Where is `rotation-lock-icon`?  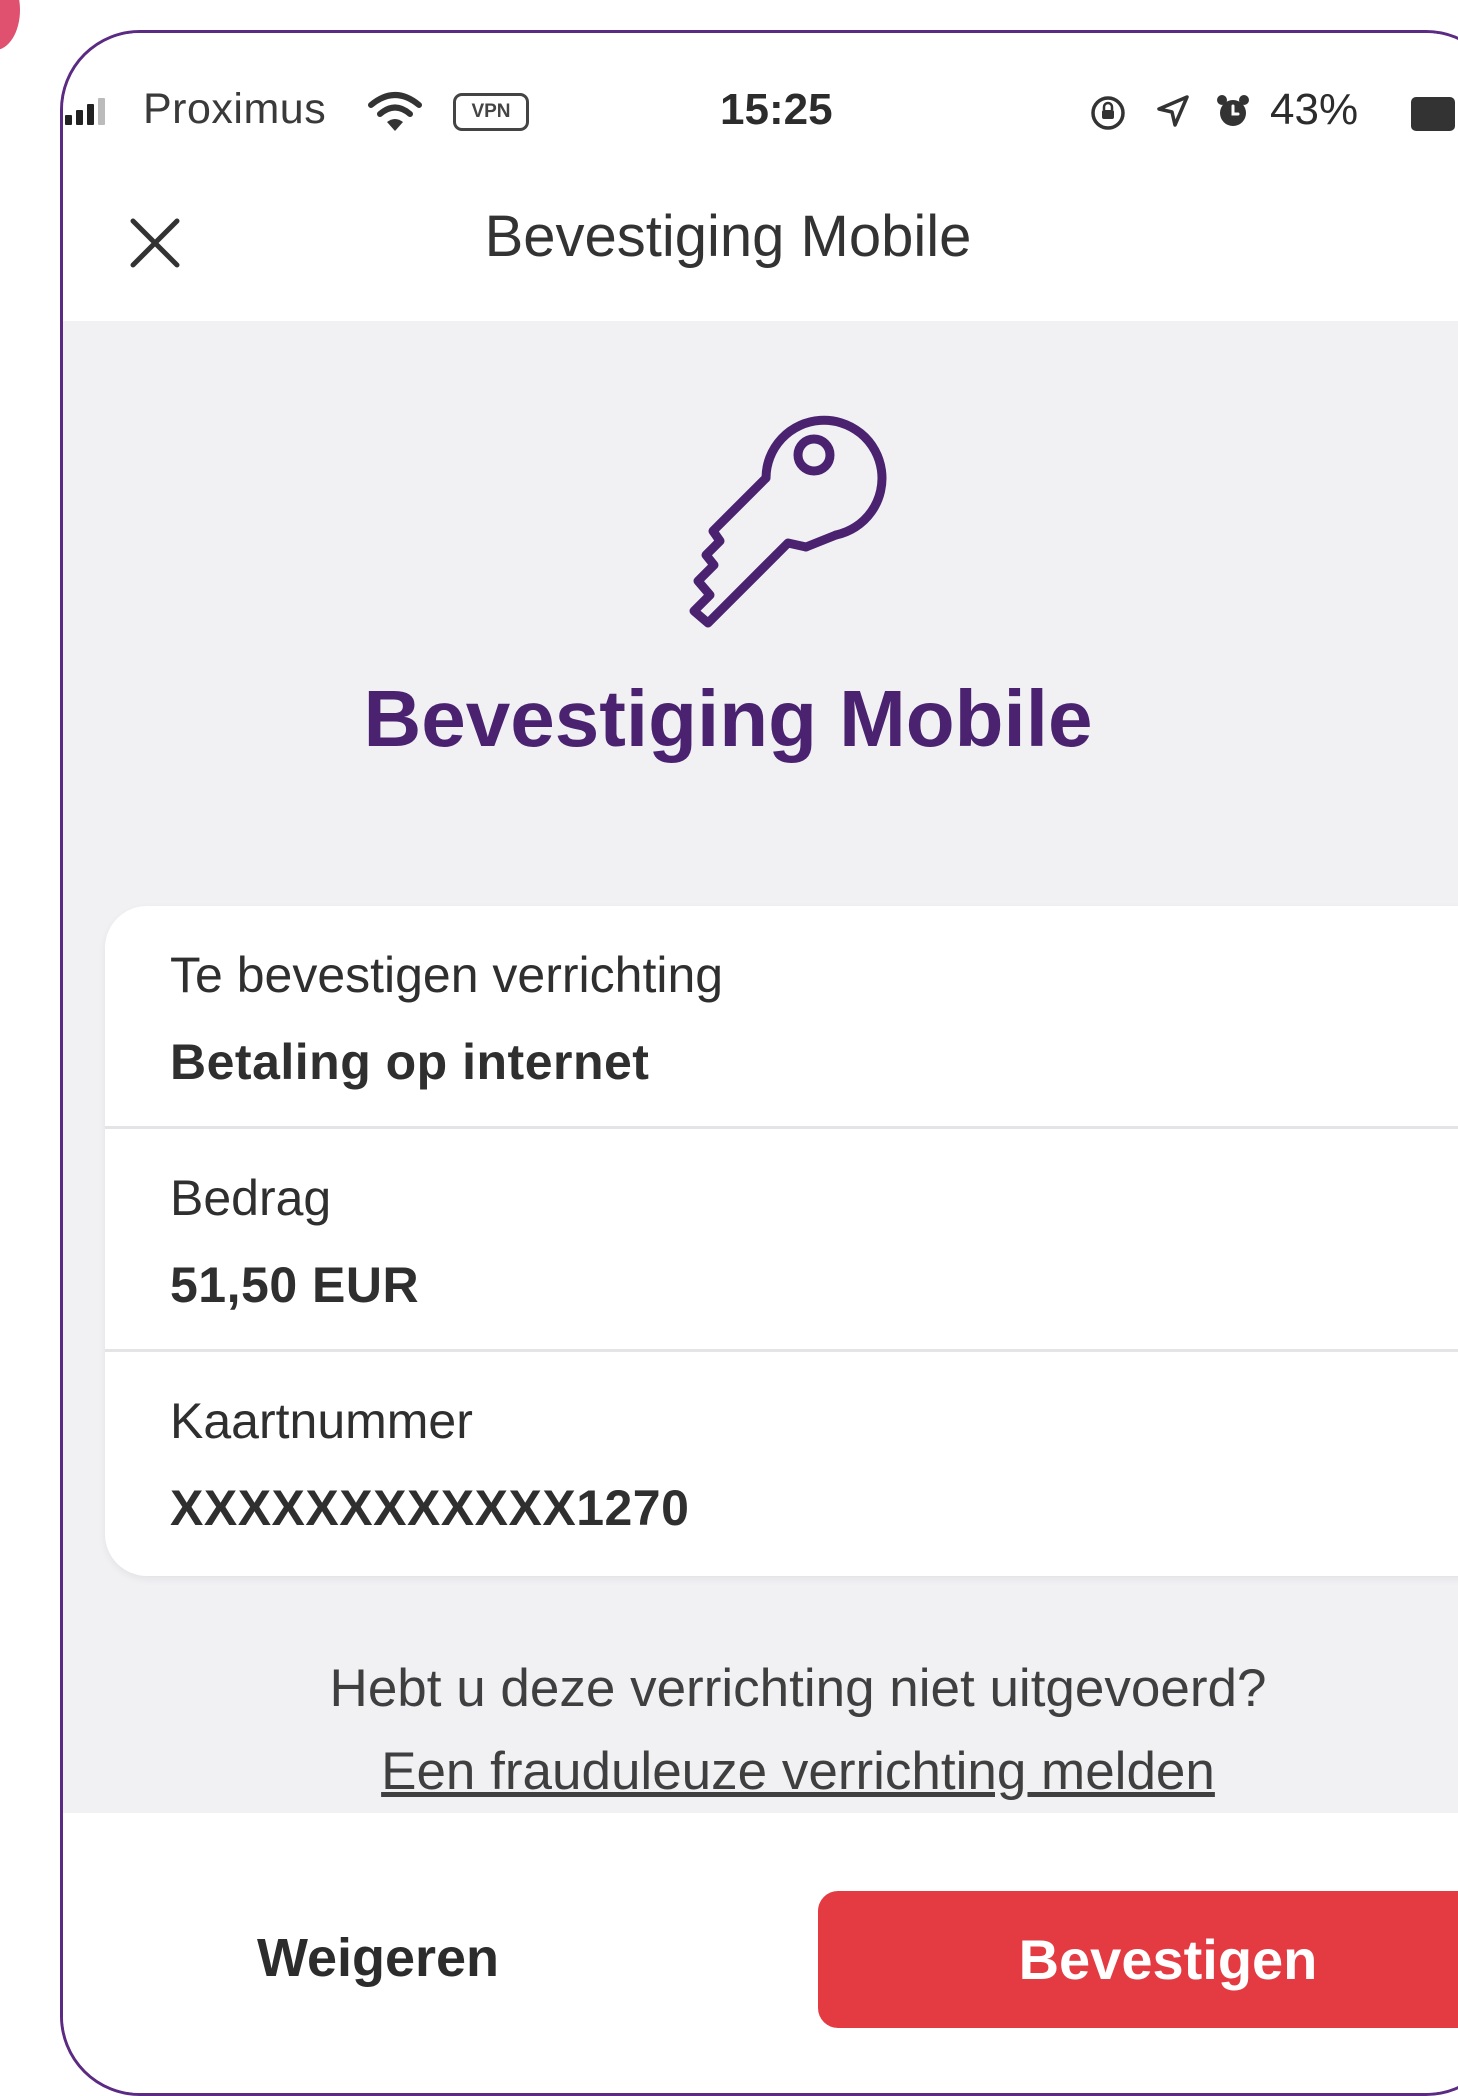
rotation-lock-icon is located at coordinates (1108, 113).